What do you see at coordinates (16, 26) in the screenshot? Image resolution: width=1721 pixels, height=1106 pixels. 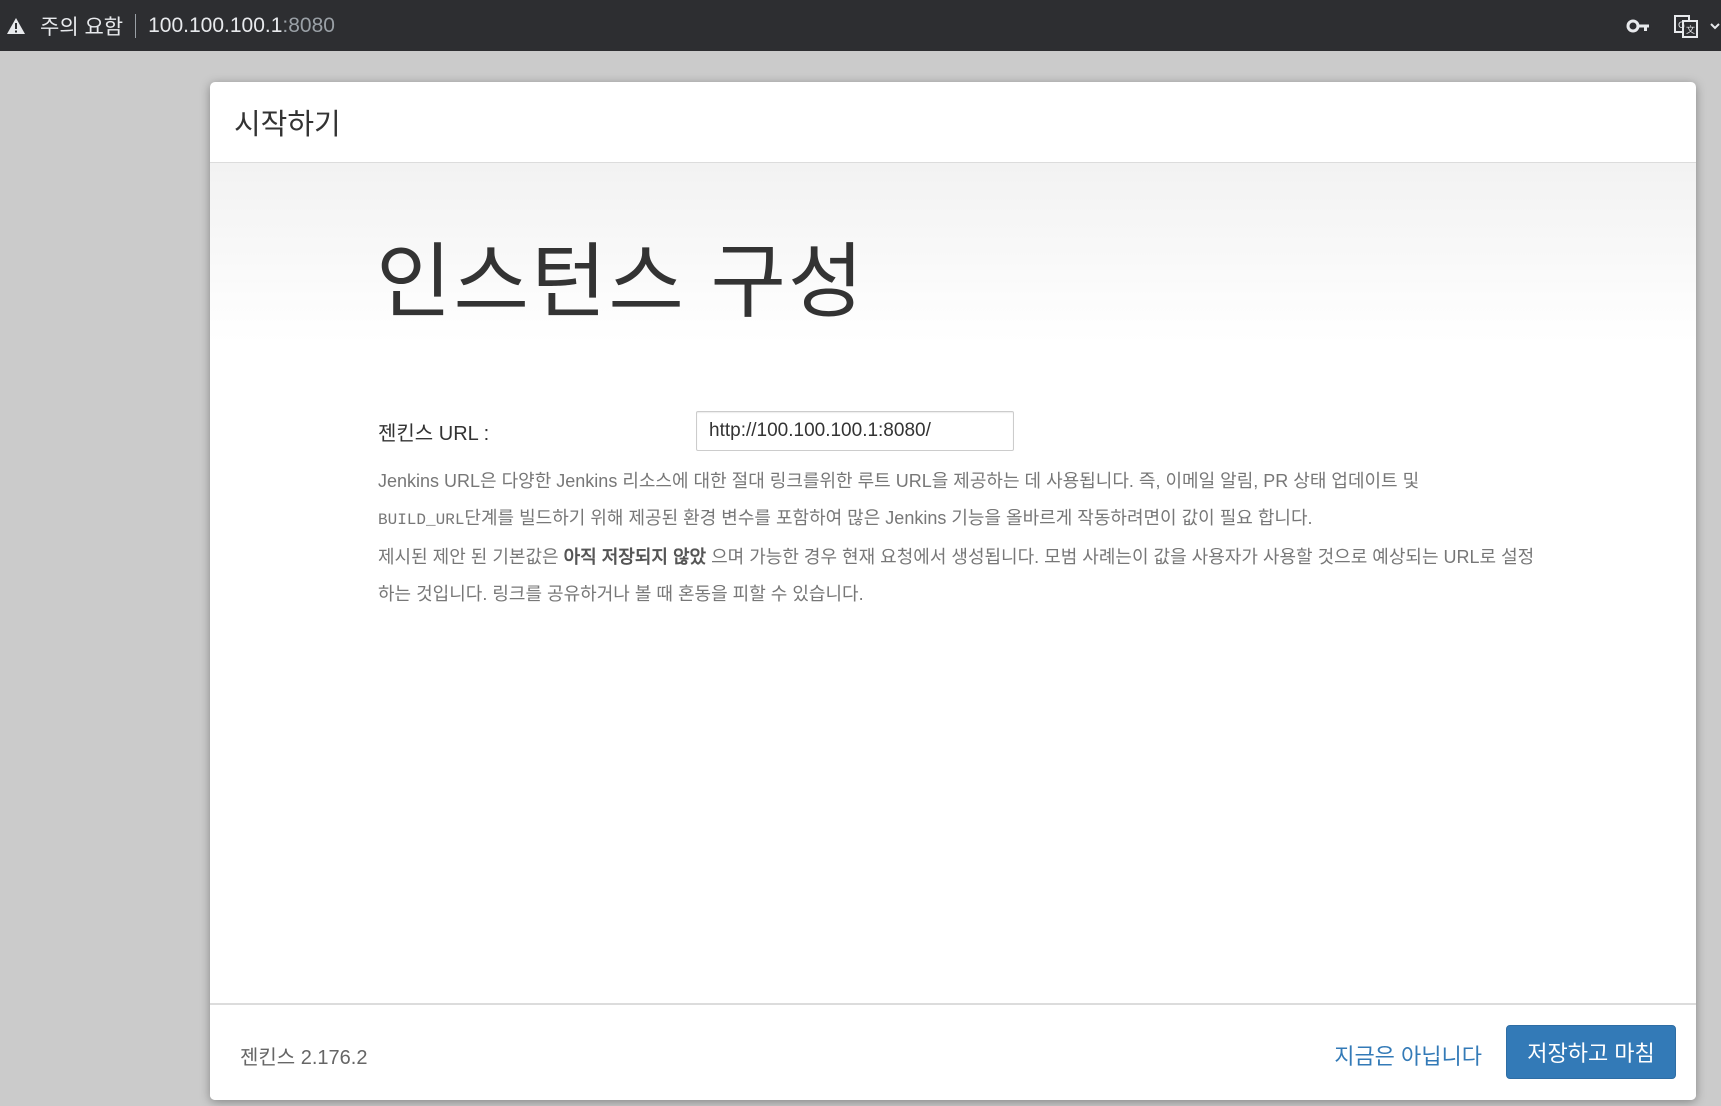 I see `warning-icon` at bounding box center [16, 26].